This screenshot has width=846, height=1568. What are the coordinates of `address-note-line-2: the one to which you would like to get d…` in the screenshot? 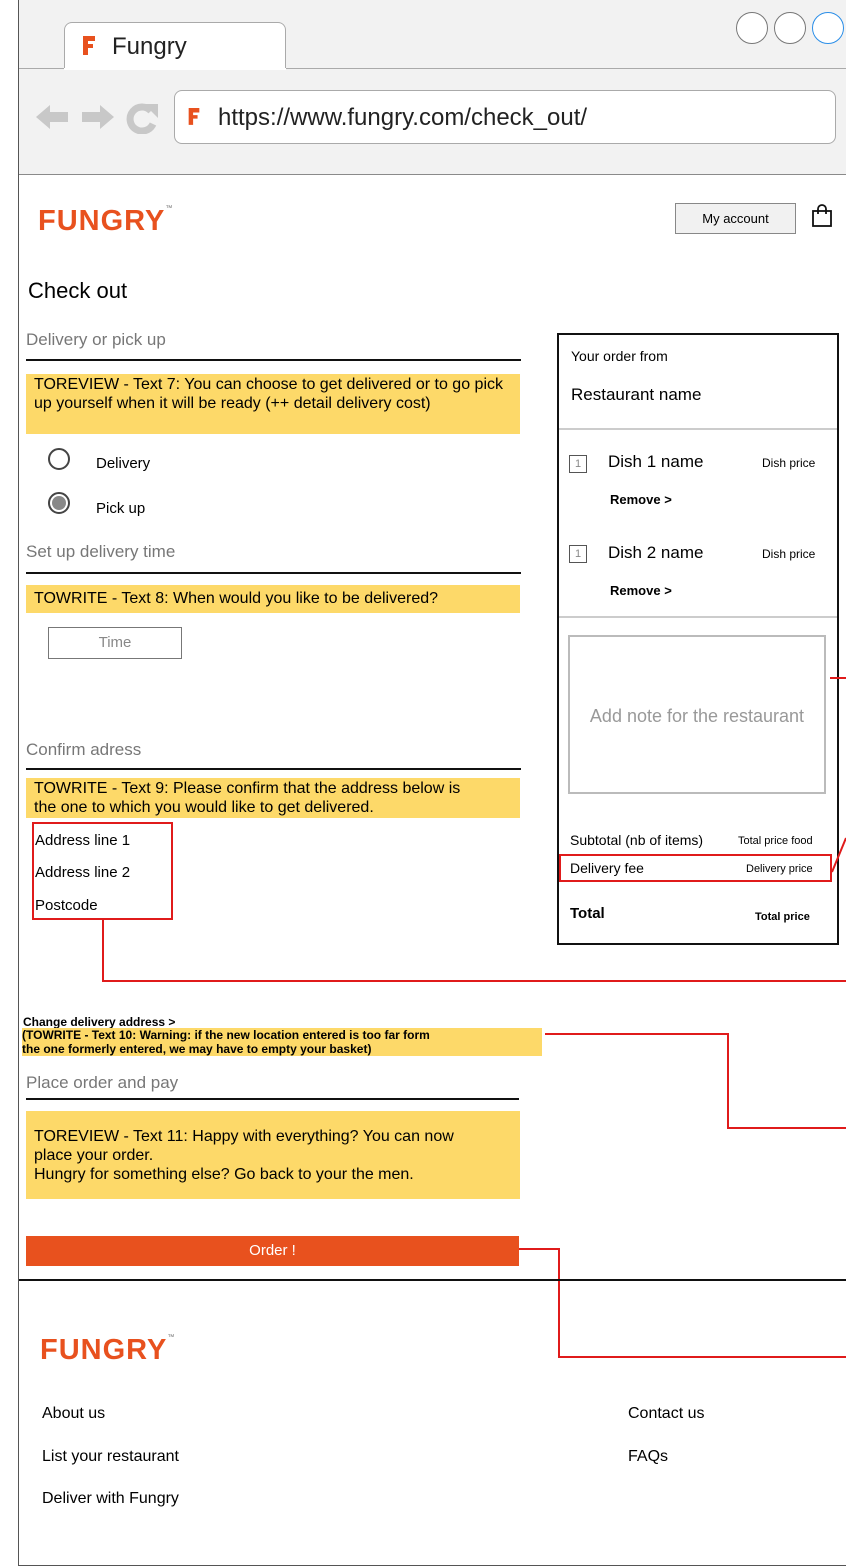 It's located at (204, 807).